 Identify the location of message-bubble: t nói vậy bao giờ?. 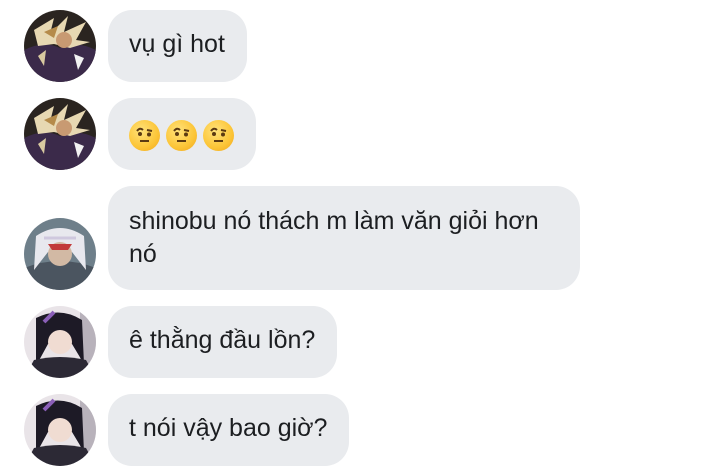
(229, 430).